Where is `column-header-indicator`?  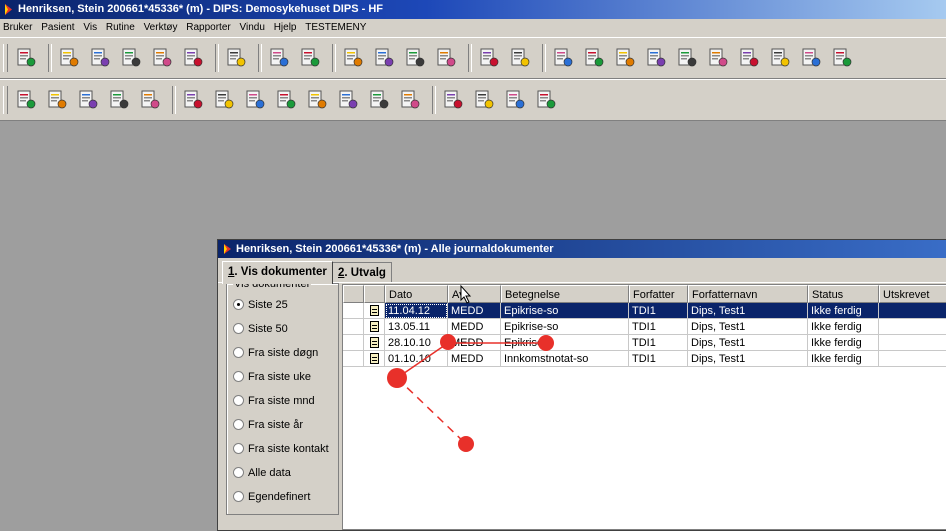
column-header-indicator is located at coordinates (353, 294).